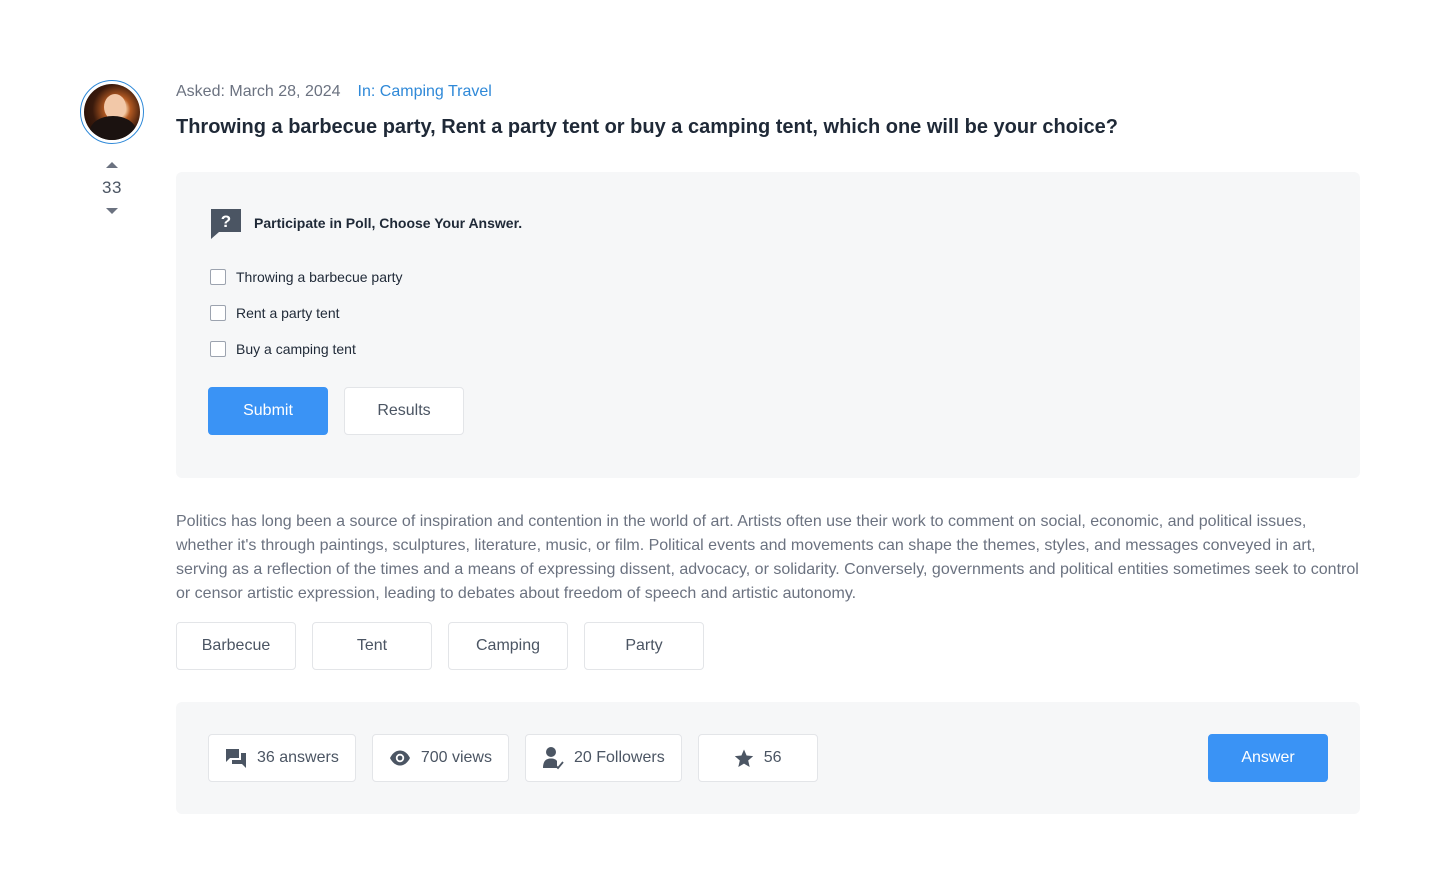 The height and width of the screenshot is (894, 1440). What do you see at coordinates (296, 348) in the screenshot?
I see `poll-option-label: Buy a camping tent` at bounding box center [296, 348].